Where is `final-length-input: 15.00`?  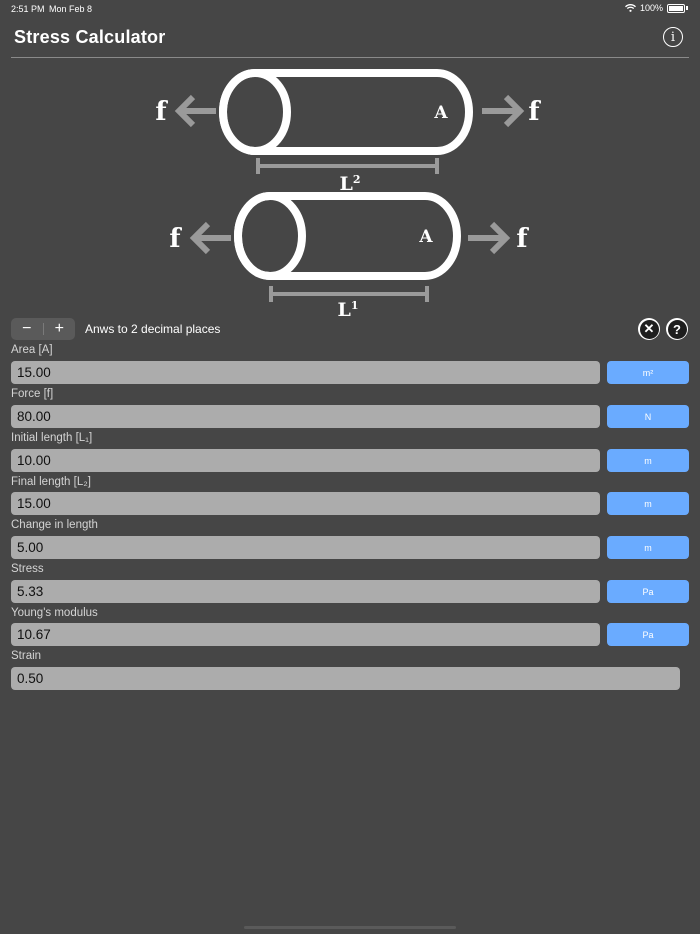
final-length-input: 15.00 is located at coordinates (305, 503).